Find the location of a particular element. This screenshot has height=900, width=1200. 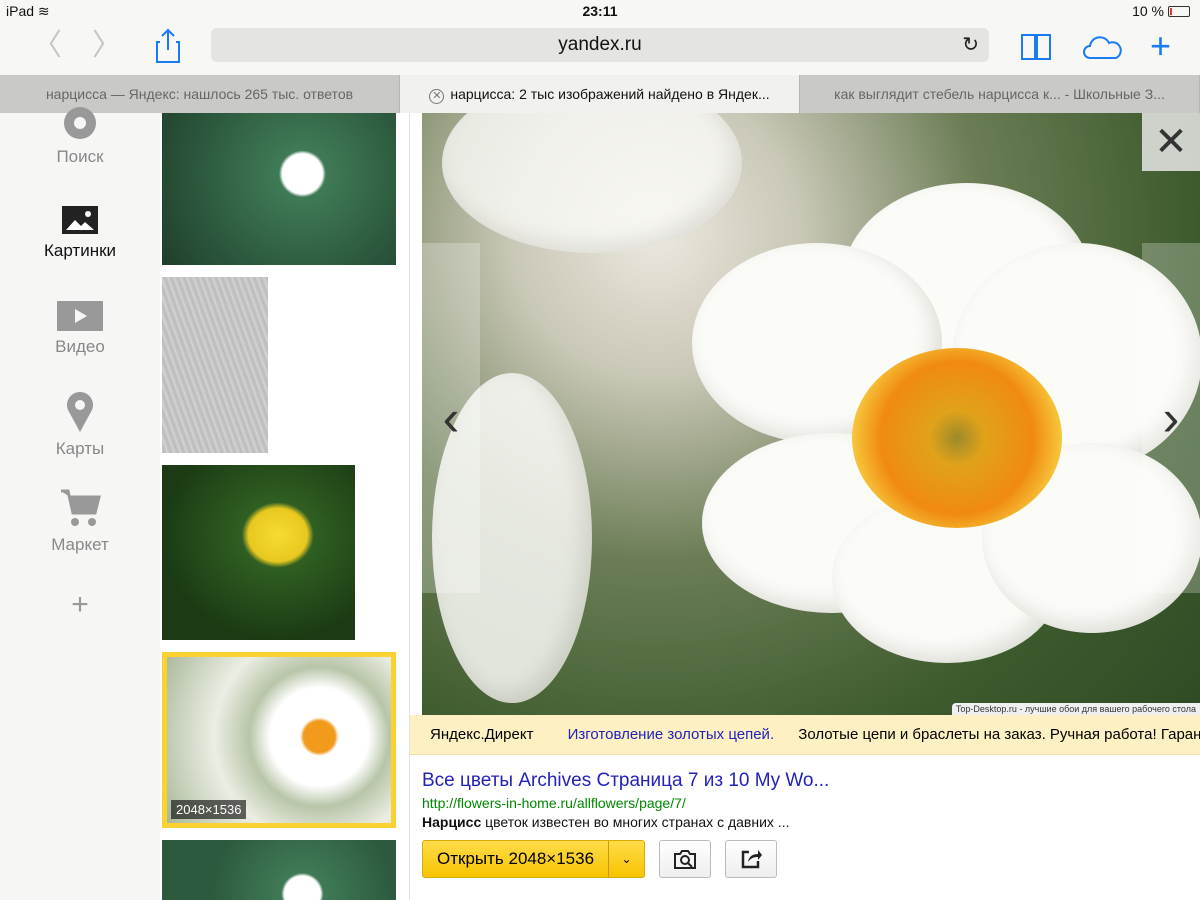

battery: 10 % is located at coordinates (1161, 11).